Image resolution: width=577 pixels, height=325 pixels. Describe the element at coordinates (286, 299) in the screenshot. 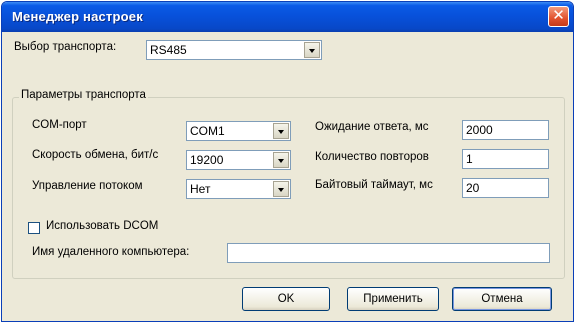

I see `ok-button: OK` at that location.